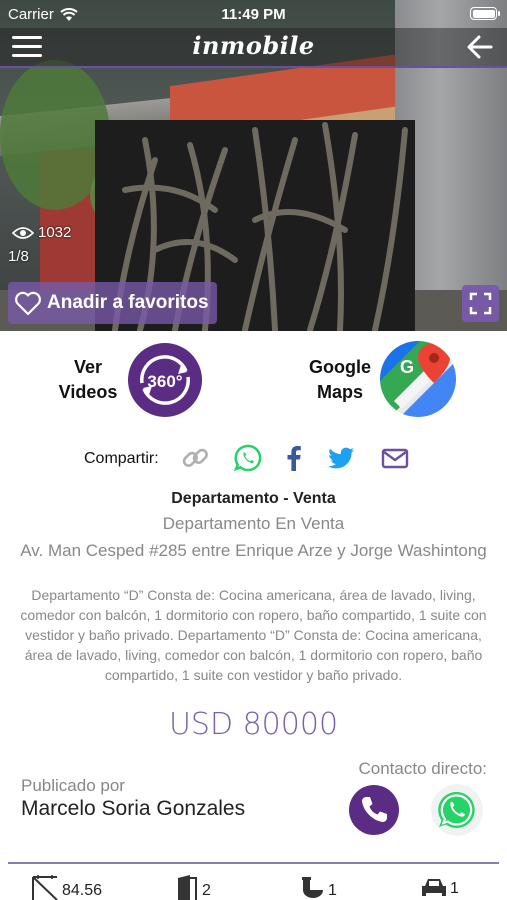 This screenshot has height=900, width=507. Describe the element at coordinates (248, 458) in the screenshot. I see `whatsapp-share-icon` at that location.